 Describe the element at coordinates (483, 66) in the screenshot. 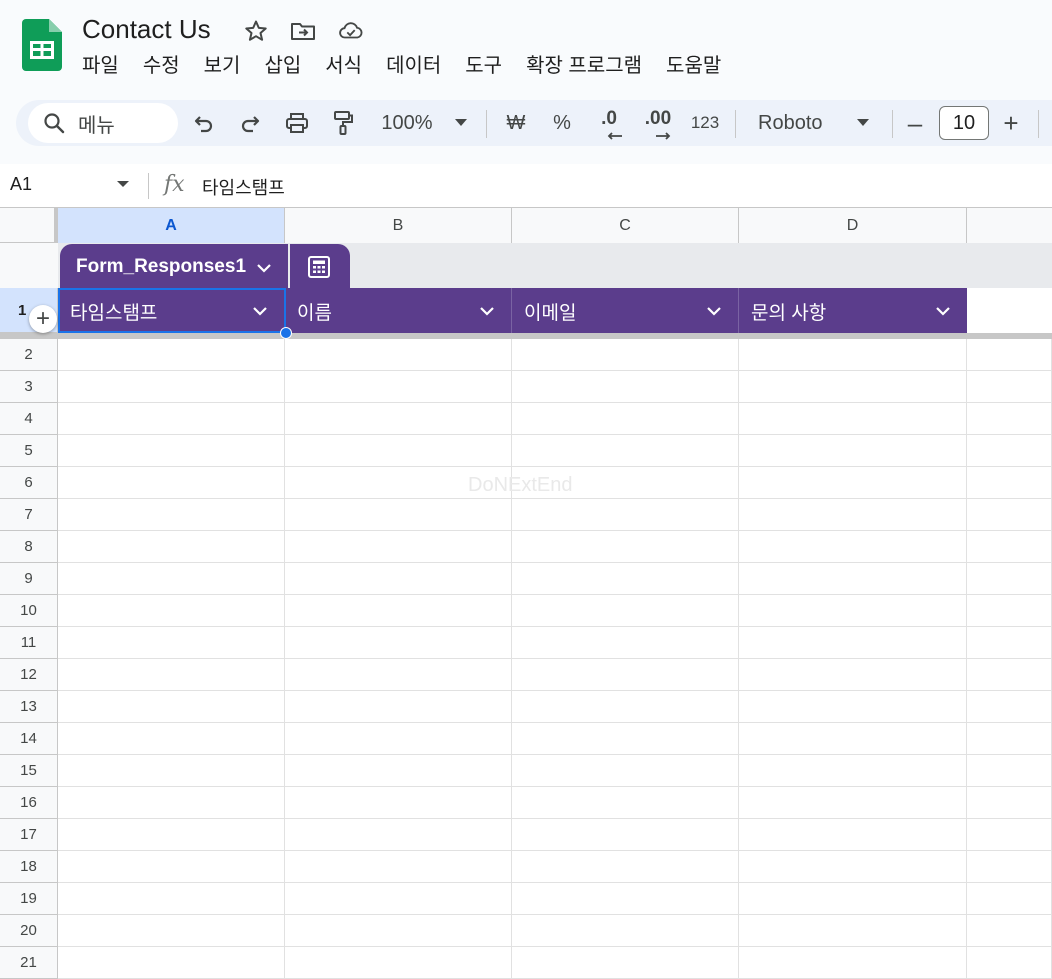

I see `menu-tools: 도구` at that location.